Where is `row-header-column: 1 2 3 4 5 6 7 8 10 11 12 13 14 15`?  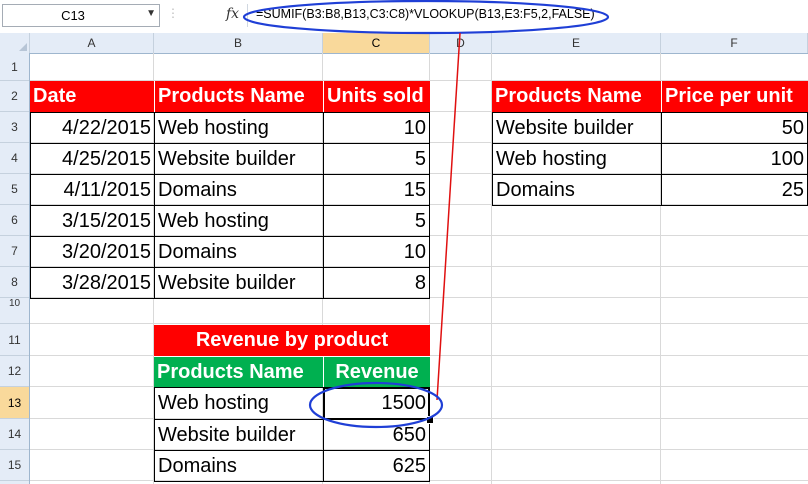 row-header-column: 1 2 3 4 5 6 7 8 10 11 12 13 14 15 is located at coordinates (15, 268).